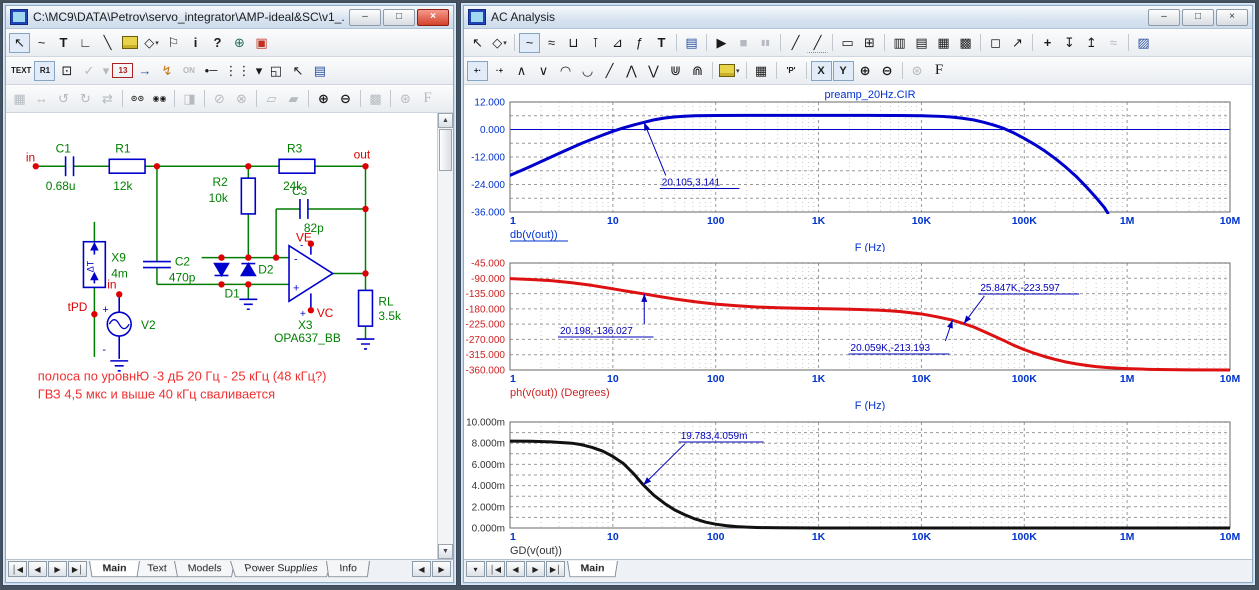 Image resolution: width=1259 pixels, height=590 pixels. What do you see at coordinates (477, 70) in the screenshot?
I see `cursor-left-icon: +·` at bounding box center [477, 70].